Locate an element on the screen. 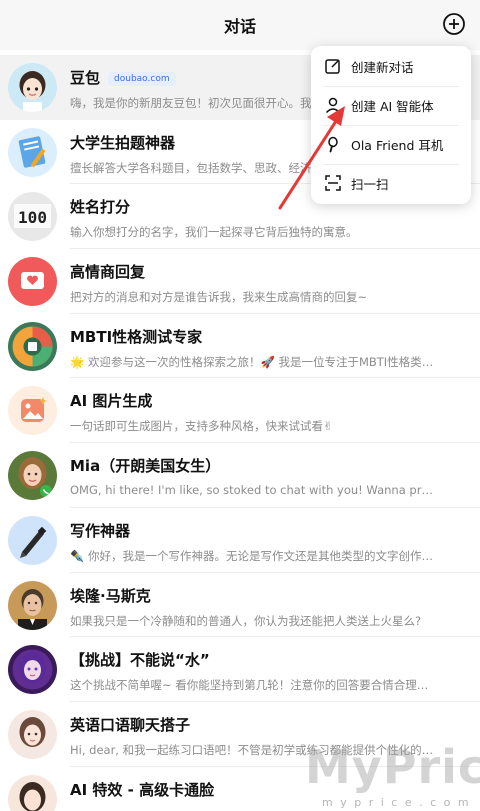  avatar-mia is located at coordinates (32, 476).